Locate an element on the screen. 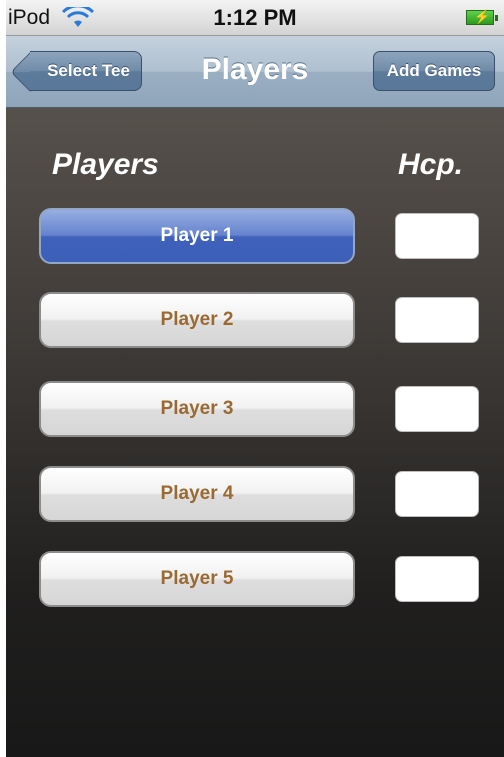 Image resolution: width=504 pixels, height=757 pixels. player-2-hcp-field is located at coordinates (437, 320).